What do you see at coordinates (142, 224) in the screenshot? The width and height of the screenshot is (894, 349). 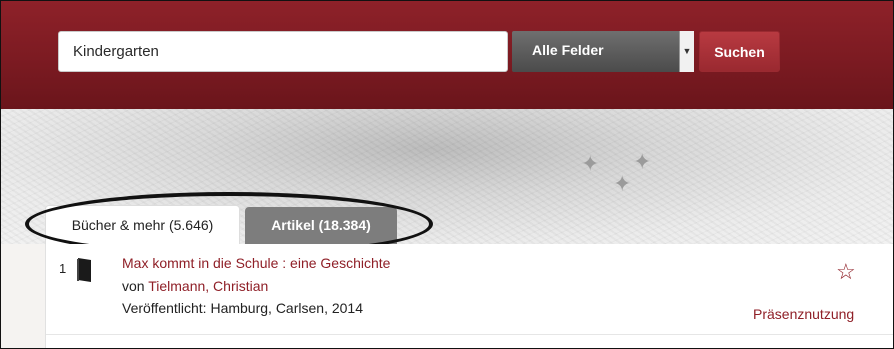 I see `tab-books: Bücher & mehr (5.646)` at bounding box center [142, 224].